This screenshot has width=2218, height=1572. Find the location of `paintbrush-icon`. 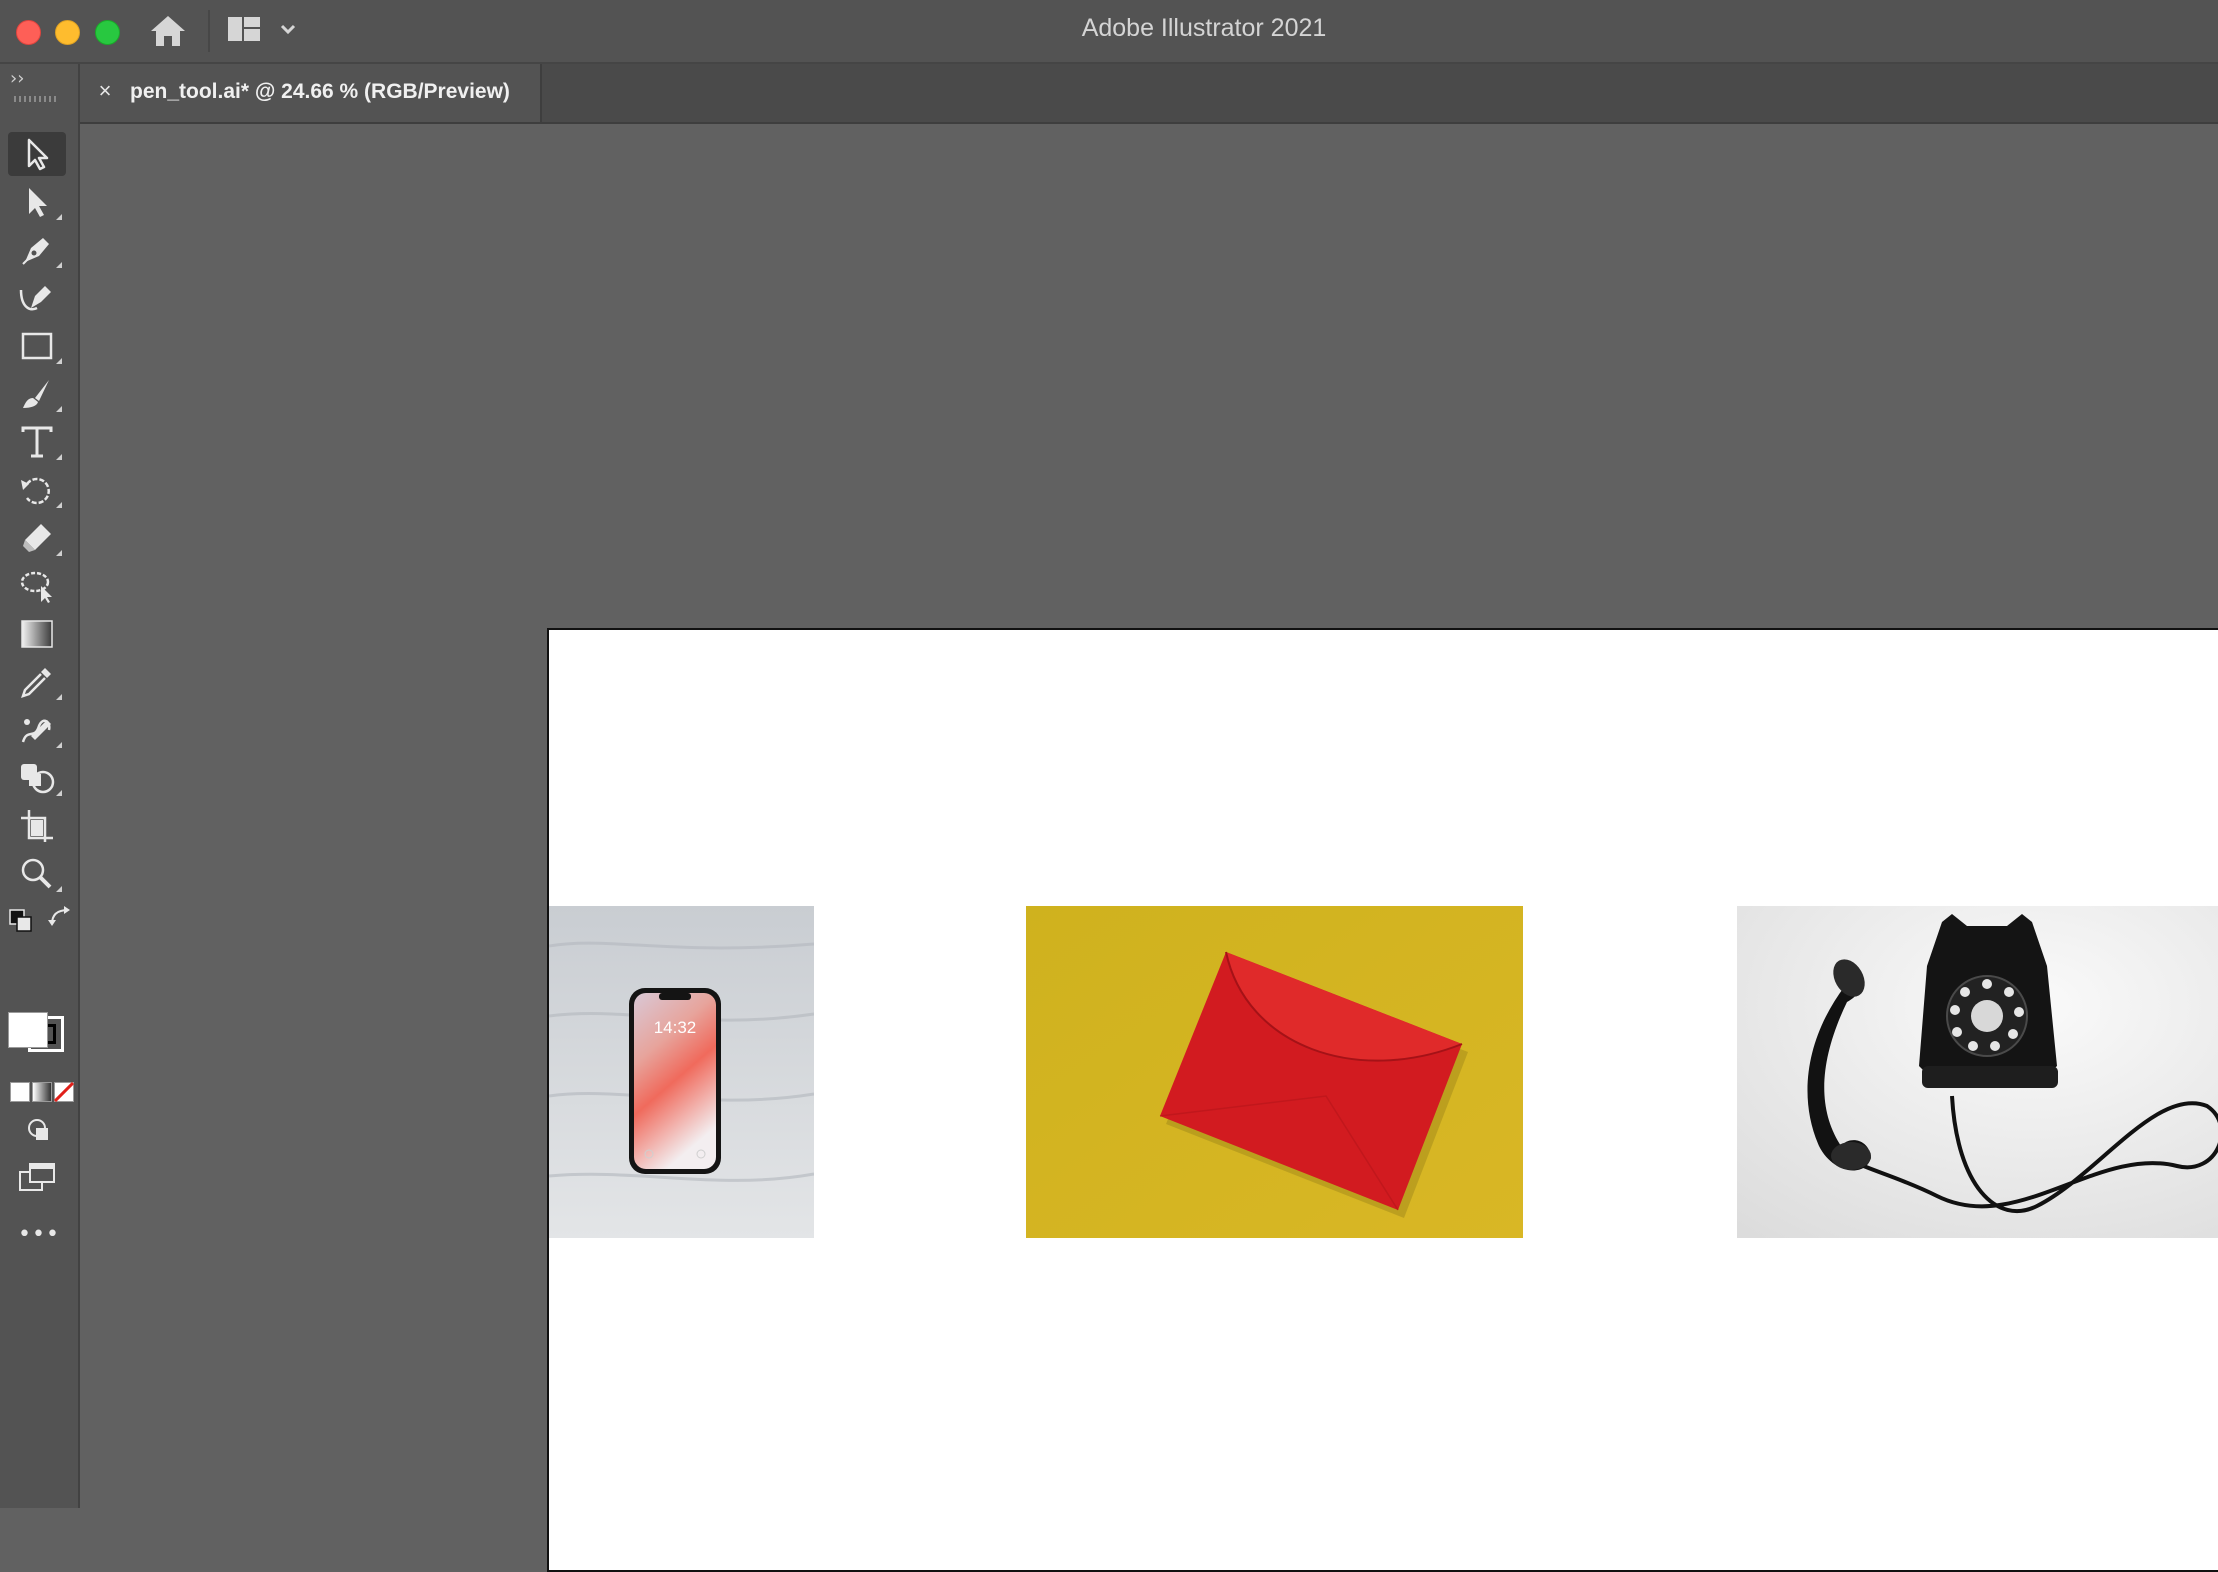

paintbrush-icon is located at coordinates (36, 394).